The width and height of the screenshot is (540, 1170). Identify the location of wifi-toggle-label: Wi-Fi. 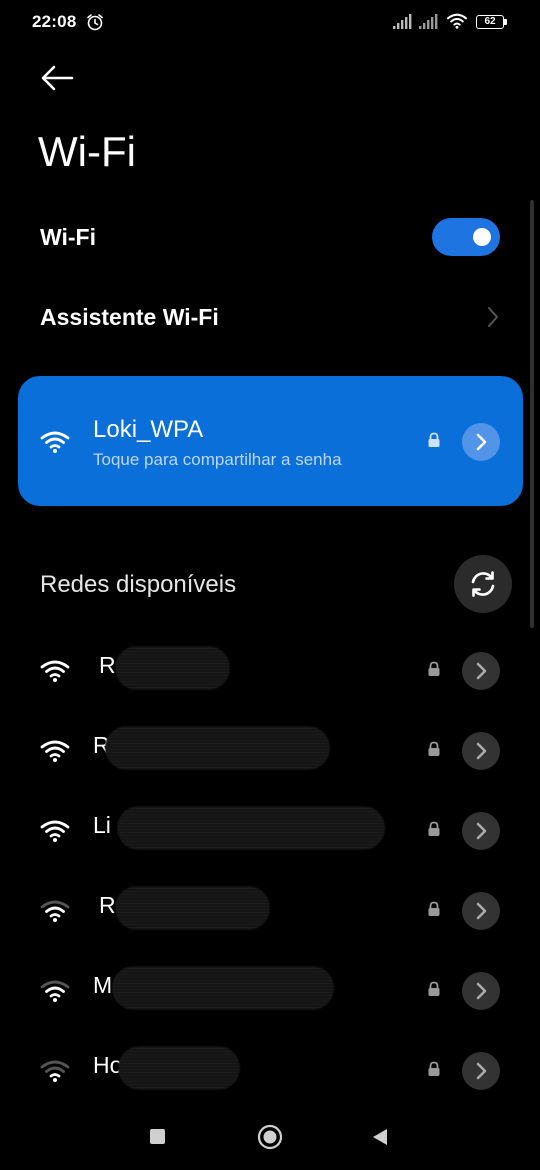
(68, 237).